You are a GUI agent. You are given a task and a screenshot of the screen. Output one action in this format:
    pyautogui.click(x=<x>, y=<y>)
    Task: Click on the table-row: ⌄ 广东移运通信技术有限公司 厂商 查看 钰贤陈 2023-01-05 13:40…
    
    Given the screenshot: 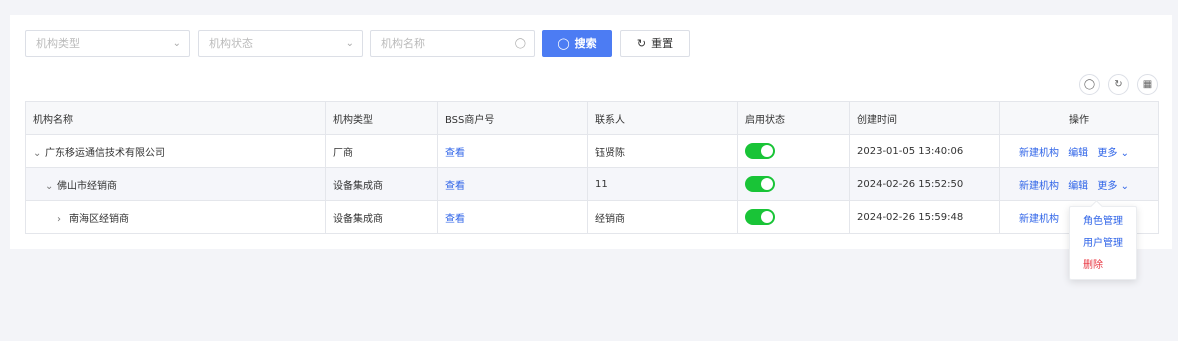 What is the action you would take?
    pyautogui.click(x=592, y=151)
    